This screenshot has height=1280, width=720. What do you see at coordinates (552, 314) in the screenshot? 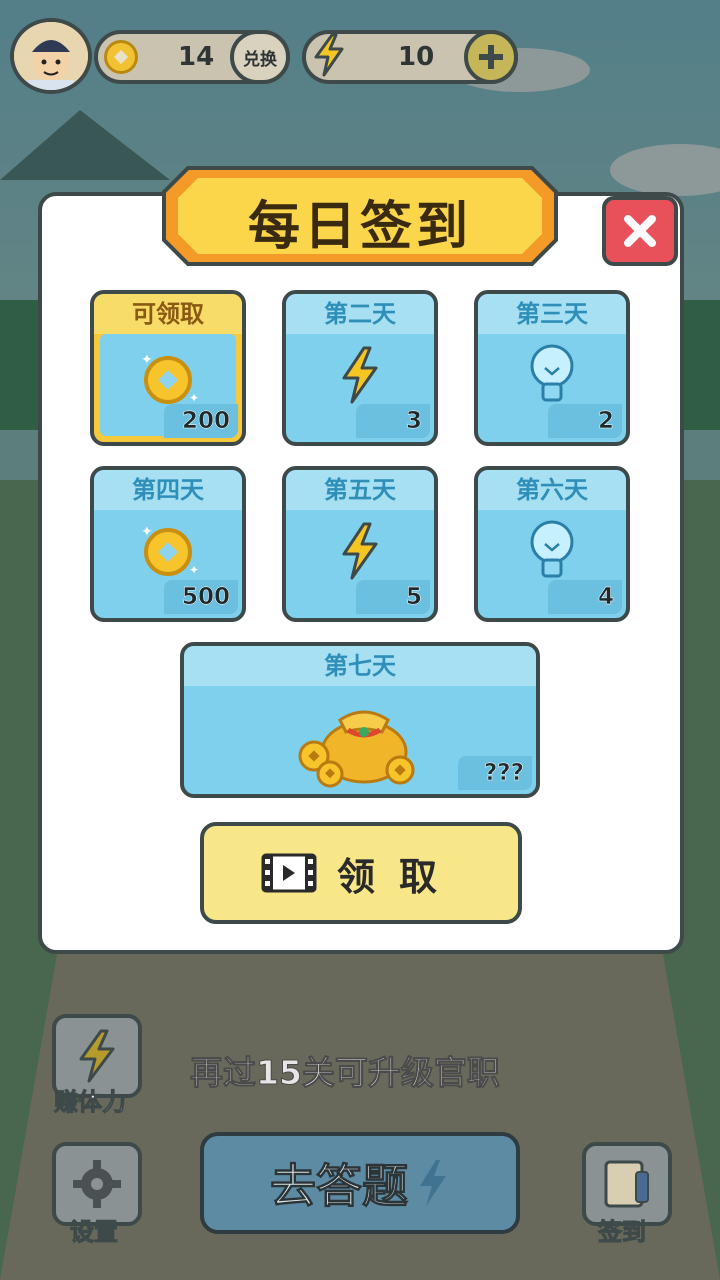
I see `day-card-label: 第三天` at bounding box center [552, 314].